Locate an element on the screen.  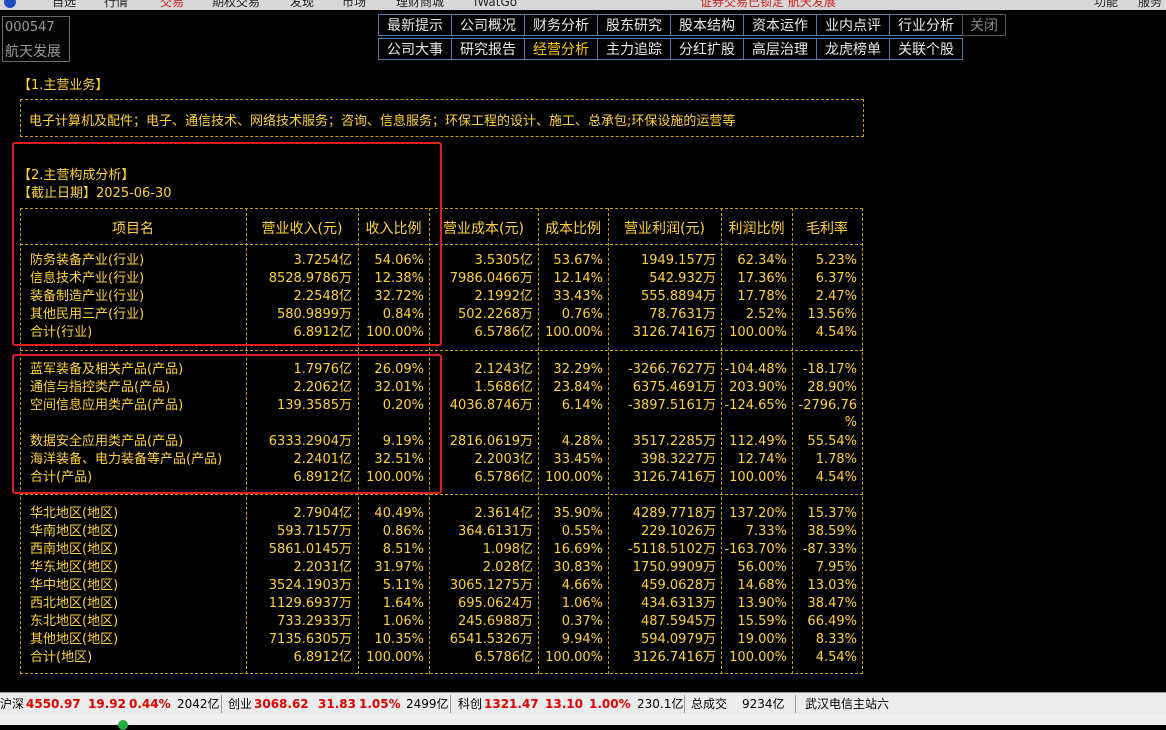
table-cell: 78.7631万 is located at coordinates (682, 314).